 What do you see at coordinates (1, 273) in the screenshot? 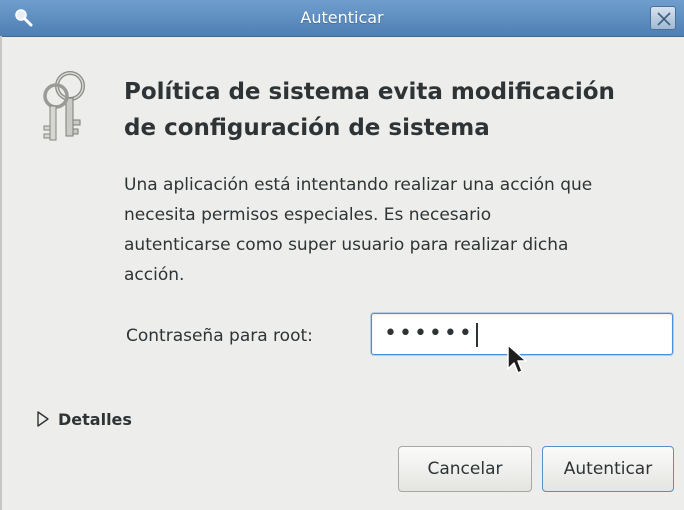
I see `window-border` at bounding box center [1, 273].